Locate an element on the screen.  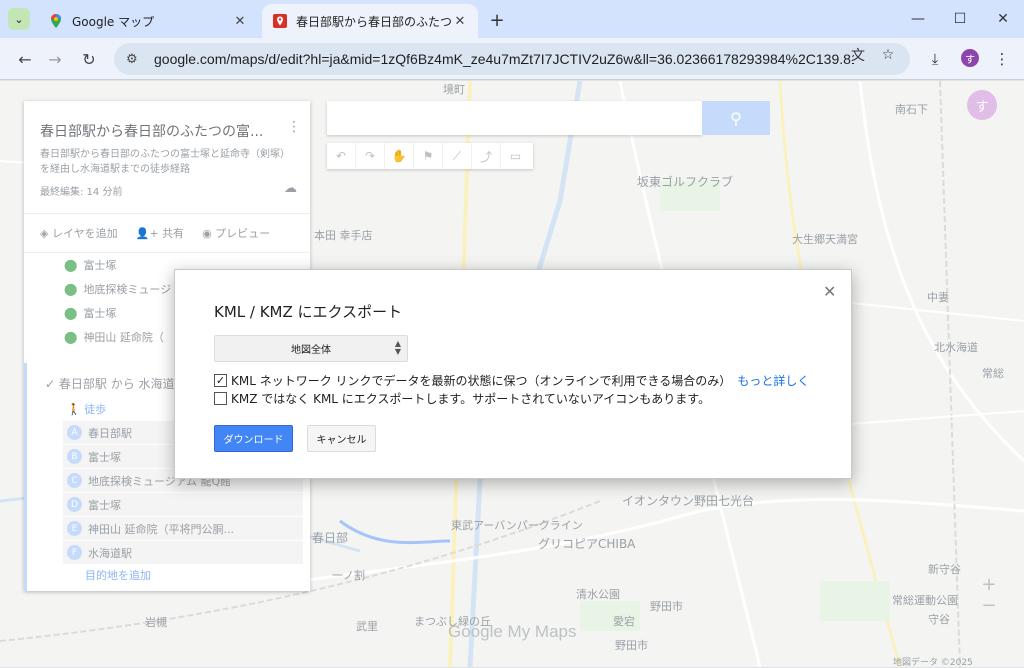
map-description: 春日部駅から春日部のふたつの富士塚と延命寺（剣塚）を経由し水海道駅までの徒歩経路 is located at coordinates (168, 162).